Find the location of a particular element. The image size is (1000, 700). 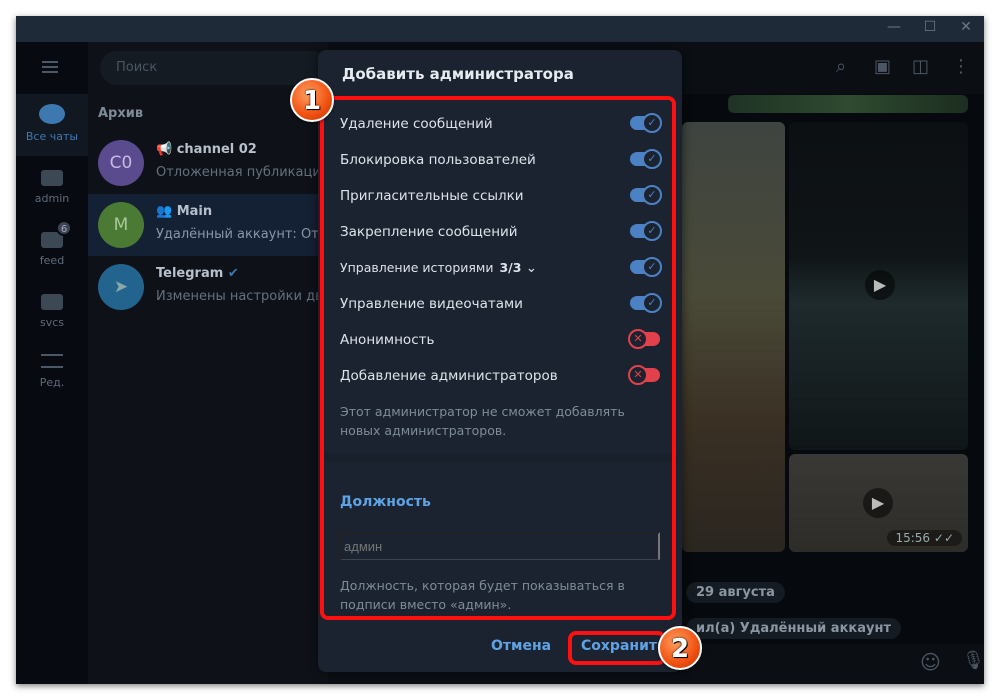

message-time: 15:56 ✓✓ is located at coordinates (924, 538).